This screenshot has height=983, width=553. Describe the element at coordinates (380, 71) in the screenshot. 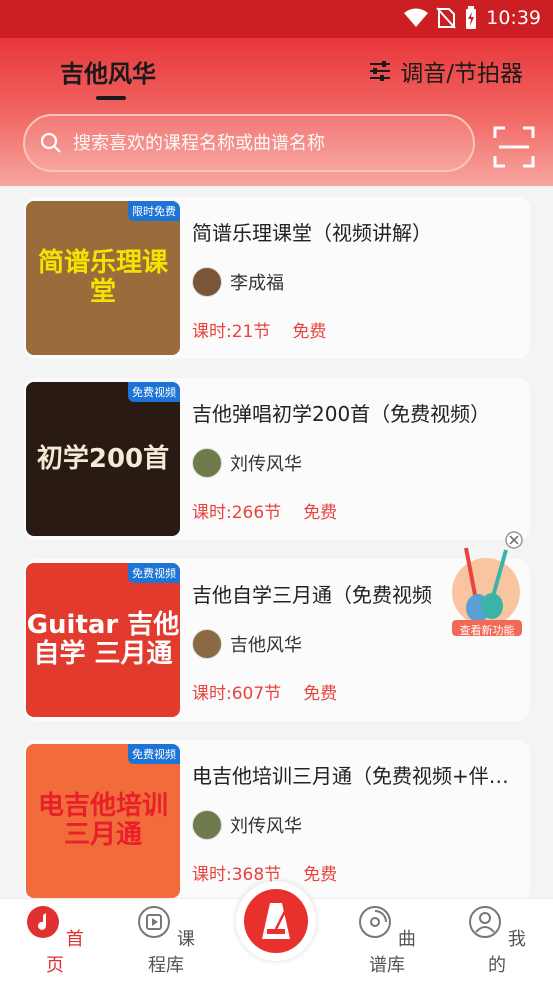

I see `sliders-icon` at that location.